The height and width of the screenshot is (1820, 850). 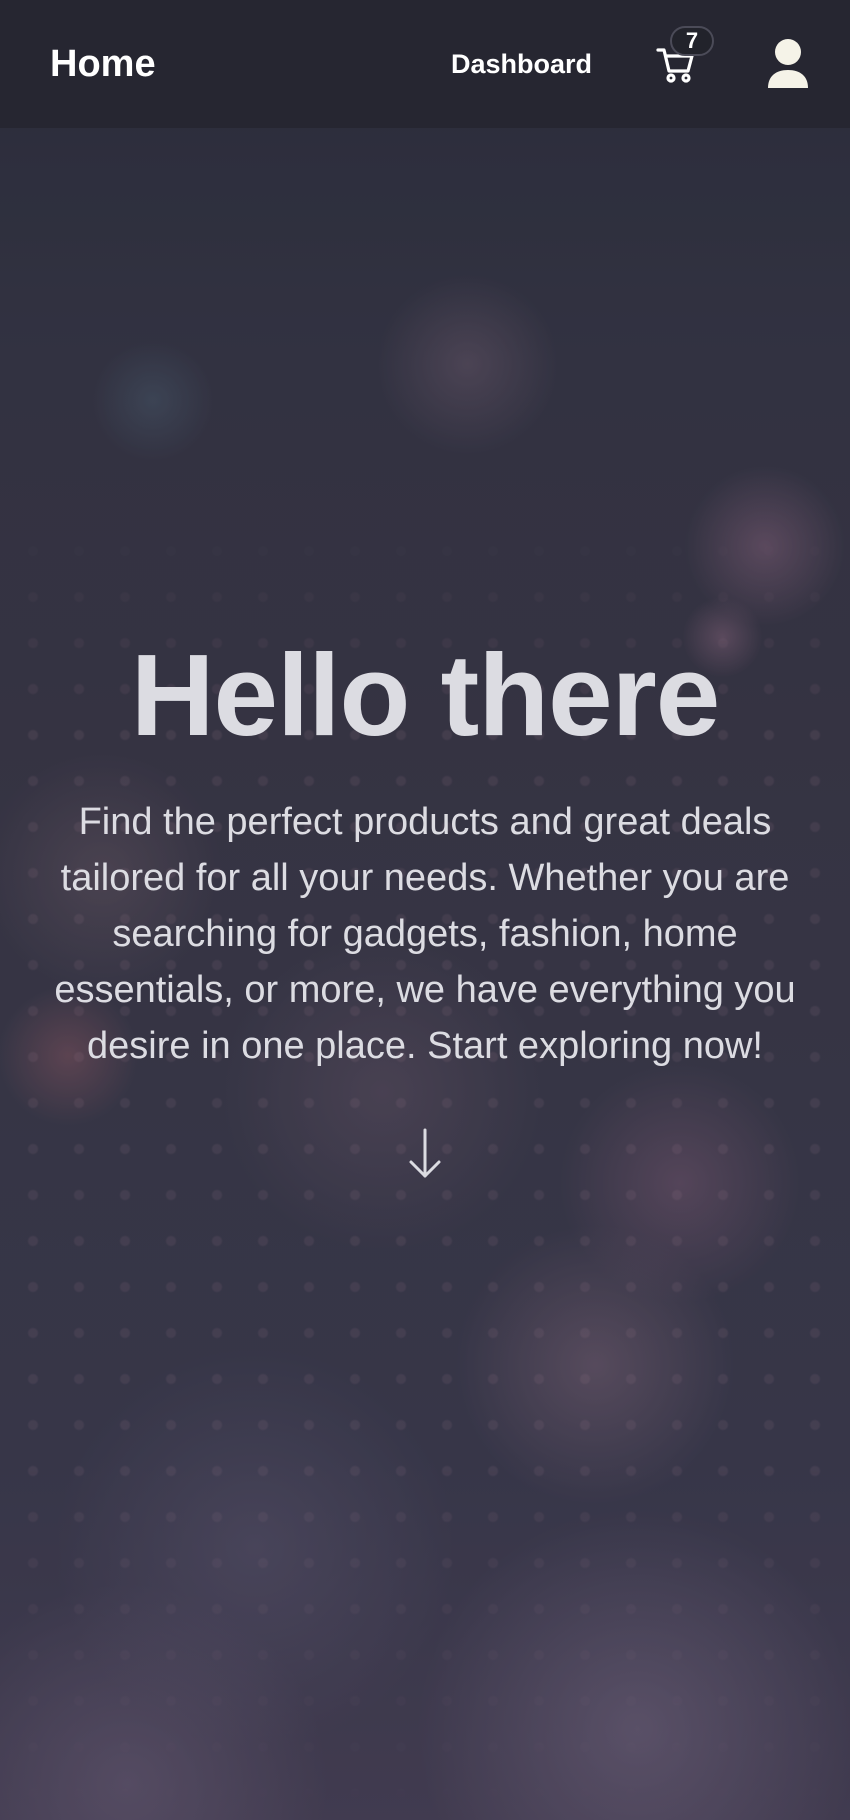 What do you see at coordinates (692, 41) in the screenshot?
I see `cart-count-badge: 7` at bounding box center [692, 41].